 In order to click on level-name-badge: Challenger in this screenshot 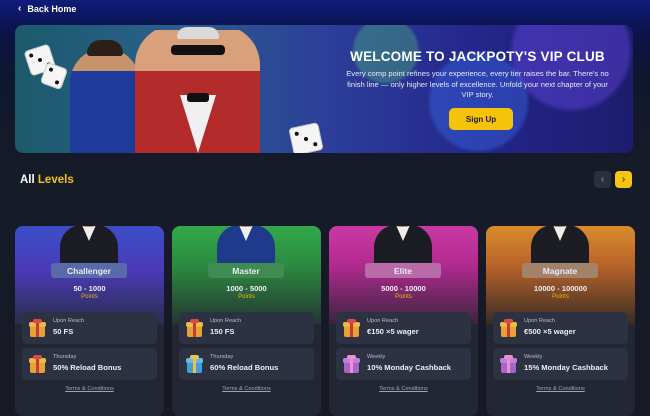, I will do `click(89, 270)`.